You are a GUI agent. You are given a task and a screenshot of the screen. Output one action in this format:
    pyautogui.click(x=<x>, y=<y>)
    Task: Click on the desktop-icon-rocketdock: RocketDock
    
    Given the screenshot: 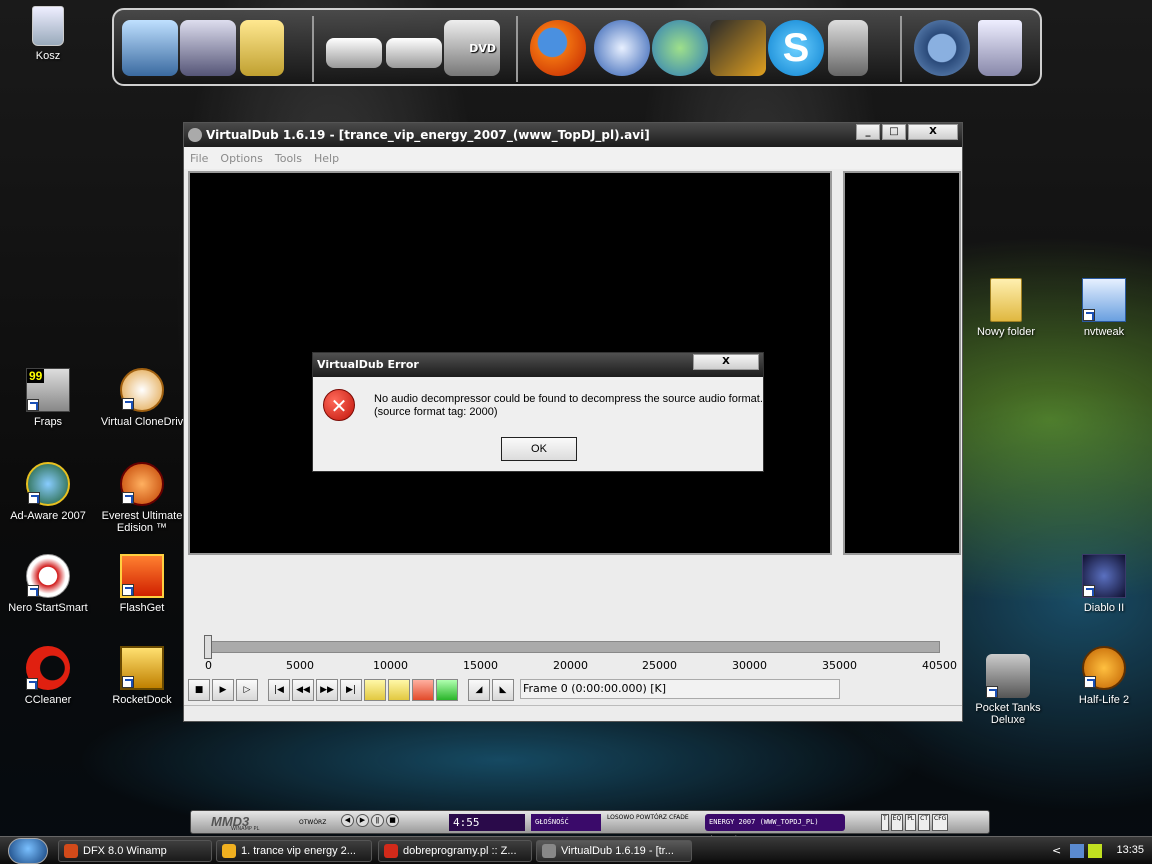 What is the action you would take?
    pyautogui.click(x=142, y=676)
    